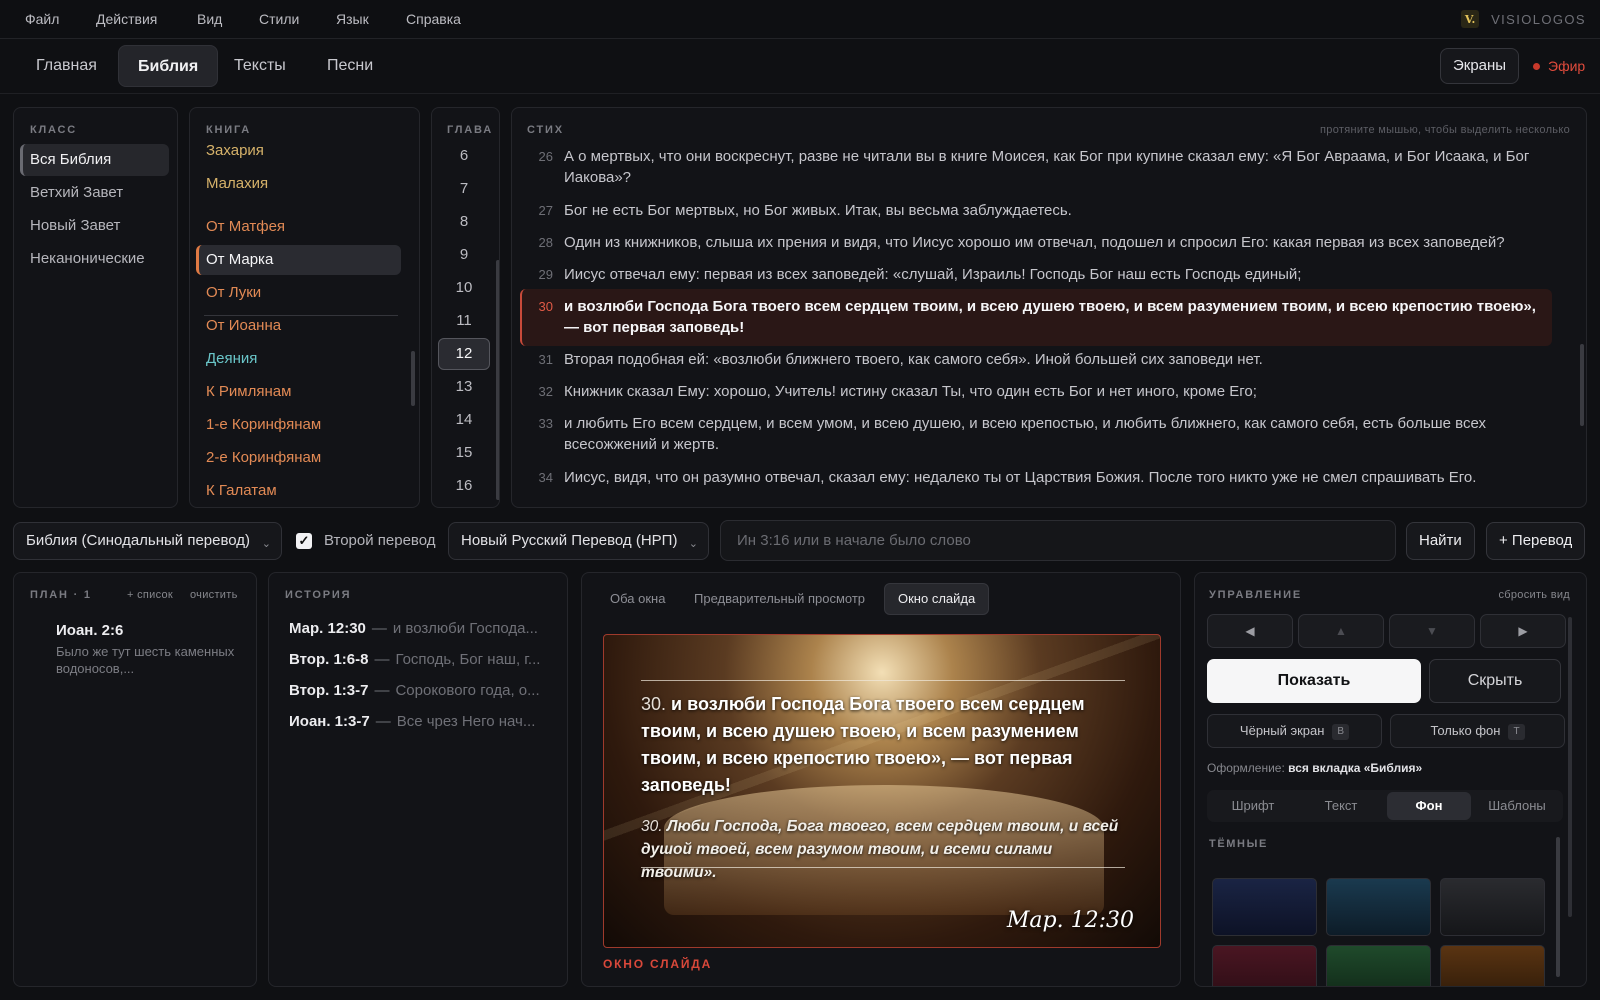 This screenshot has width=1600, height=1000. Describe the element at coordinates (126, 19) in the screenshot. I see `menu-actions: Действия` at that location.